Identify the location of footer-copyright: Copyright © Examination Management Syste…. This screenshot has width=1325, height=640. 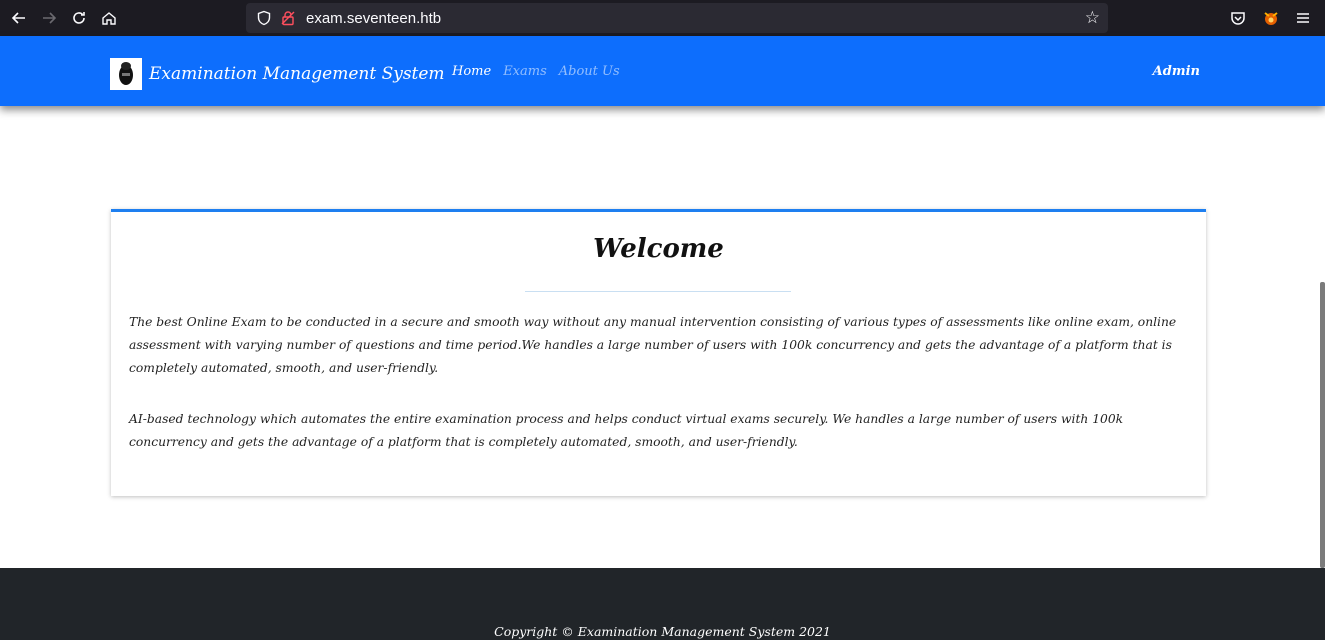
(662, 631).